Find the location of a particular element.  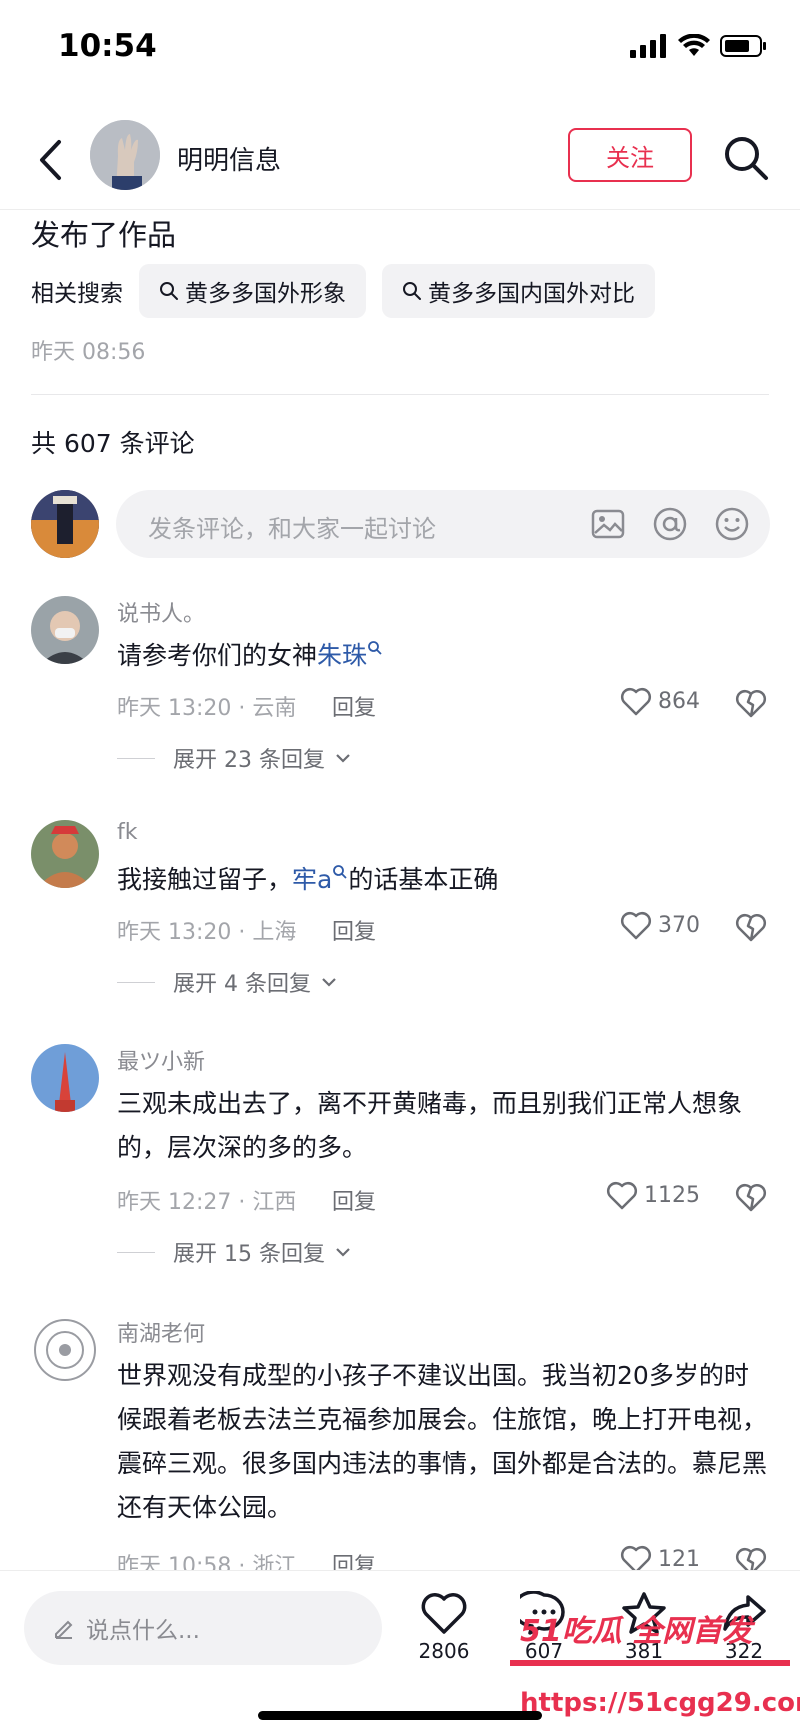

comment-like-count: 1125 is located at coordinates (672, 1195).